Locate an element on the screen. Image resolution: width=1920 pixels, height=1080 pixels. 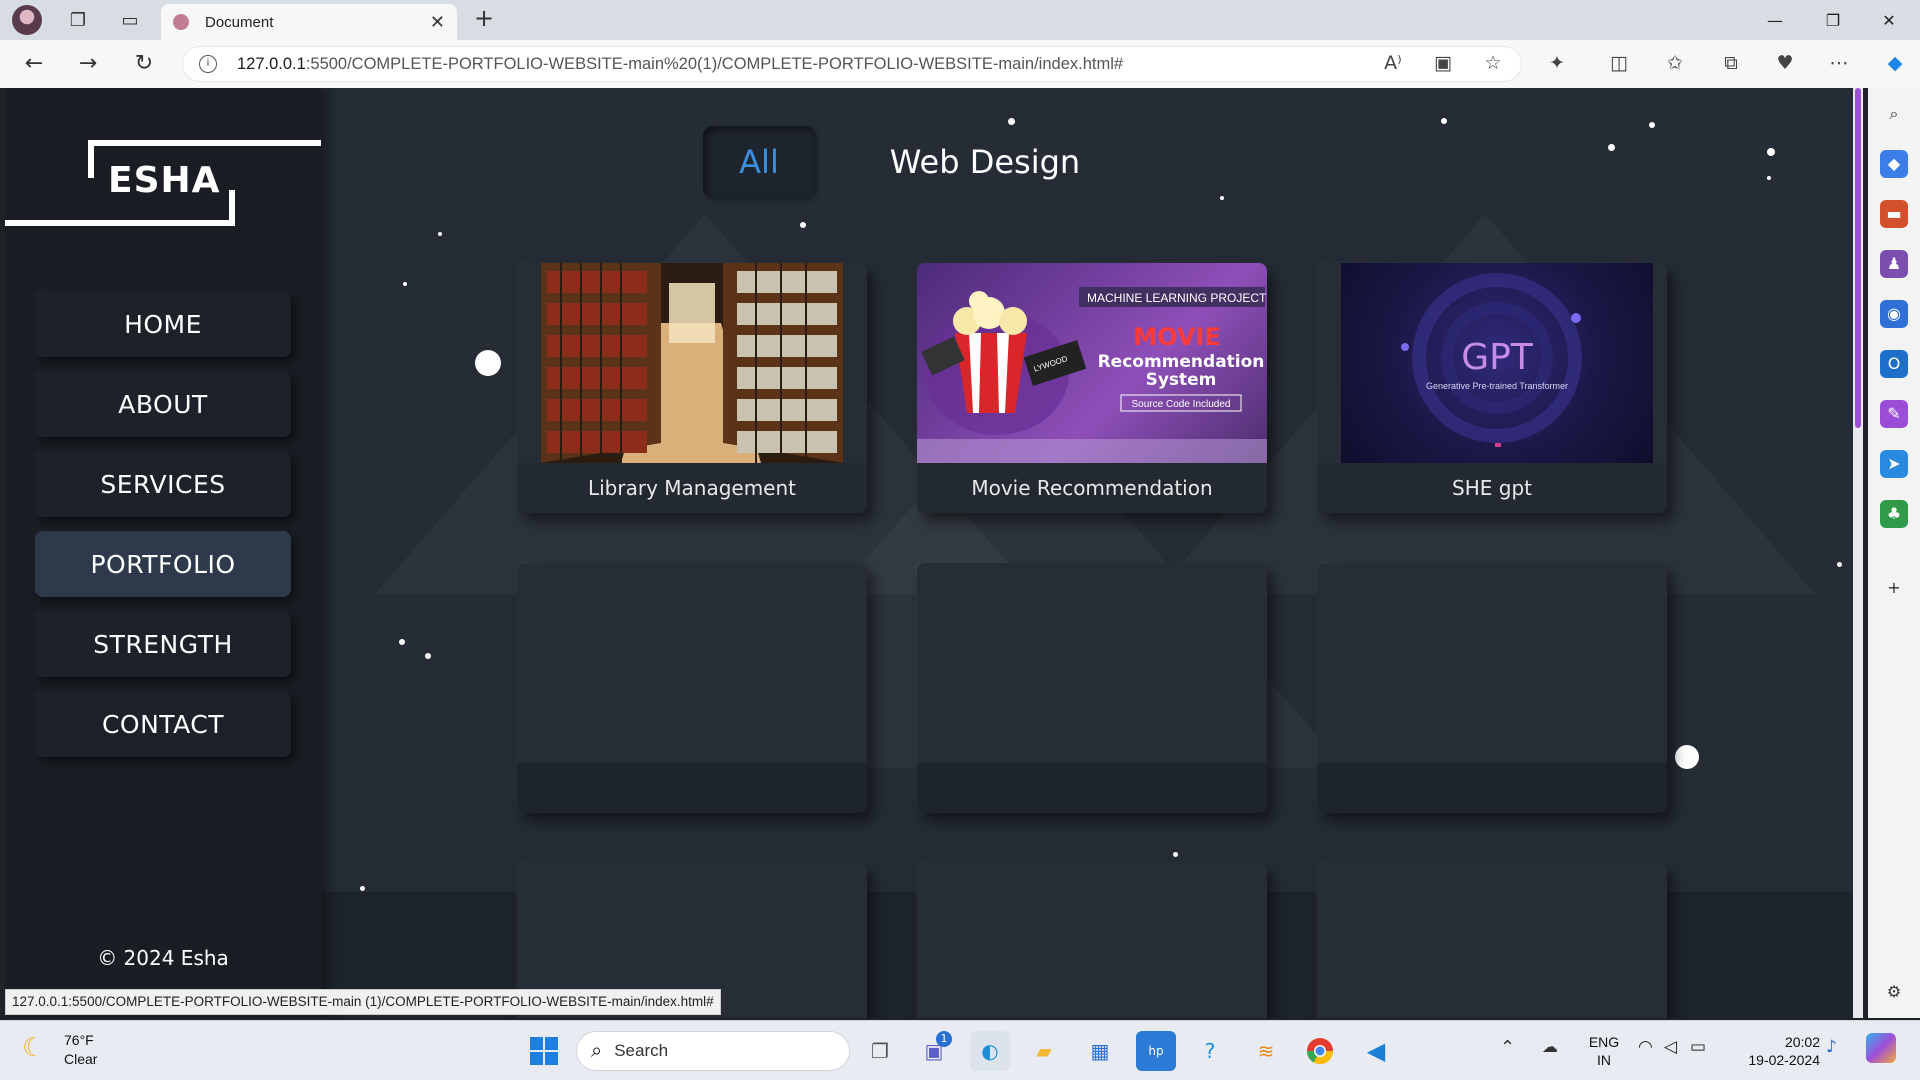
wifi-icon: ◠ is located at coordinates (1645, 1047).